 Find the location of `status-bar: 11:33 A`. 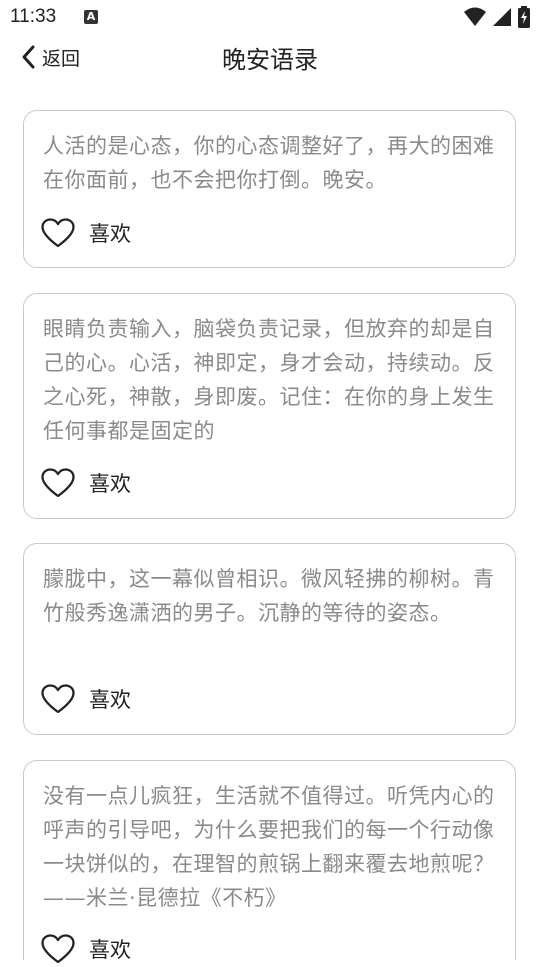

status-bar: 11:33 A is located at coordinates (270, 18).